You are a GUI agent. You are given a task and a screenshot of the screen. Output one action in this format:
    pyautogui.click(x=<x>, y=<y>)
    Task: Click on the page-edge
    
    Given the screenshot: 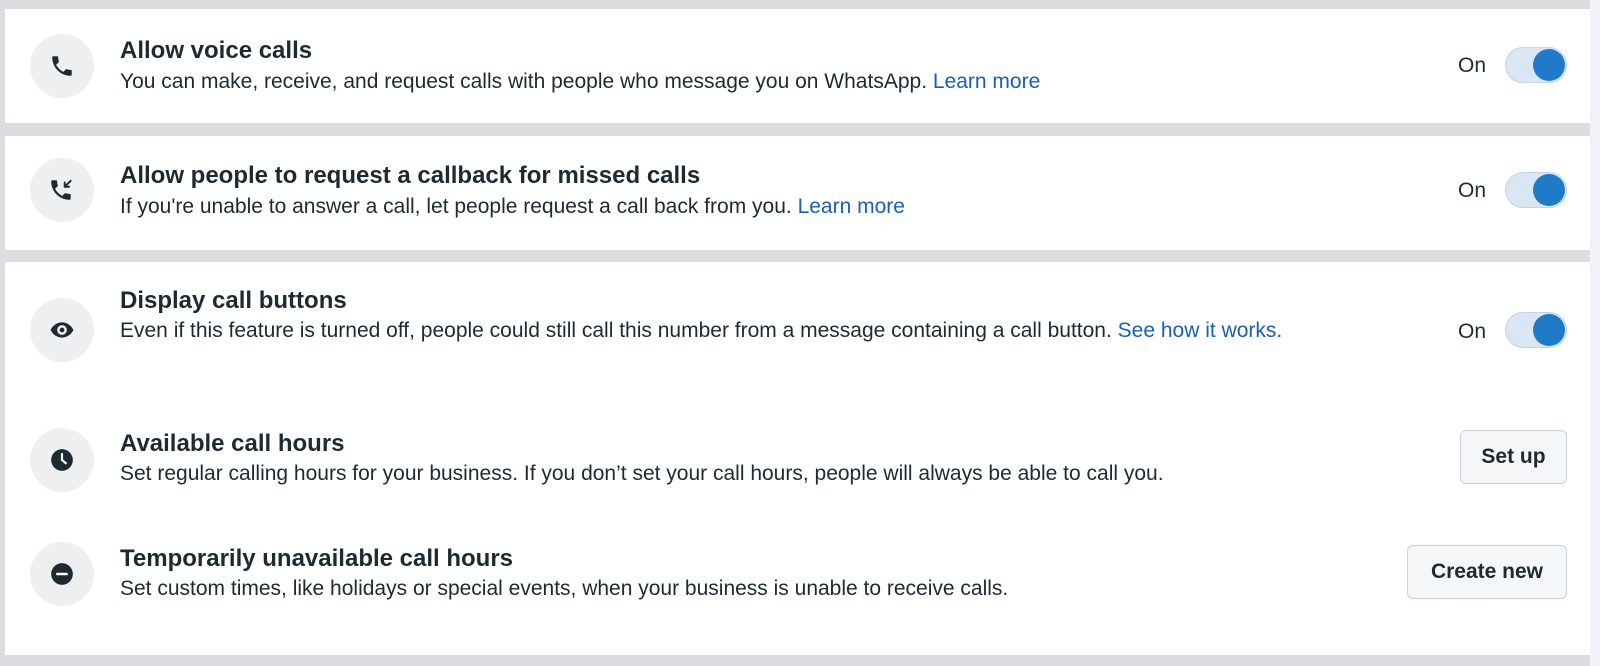 What is the action you would take?
    pyautogui.click(x=1595, y=333)
    